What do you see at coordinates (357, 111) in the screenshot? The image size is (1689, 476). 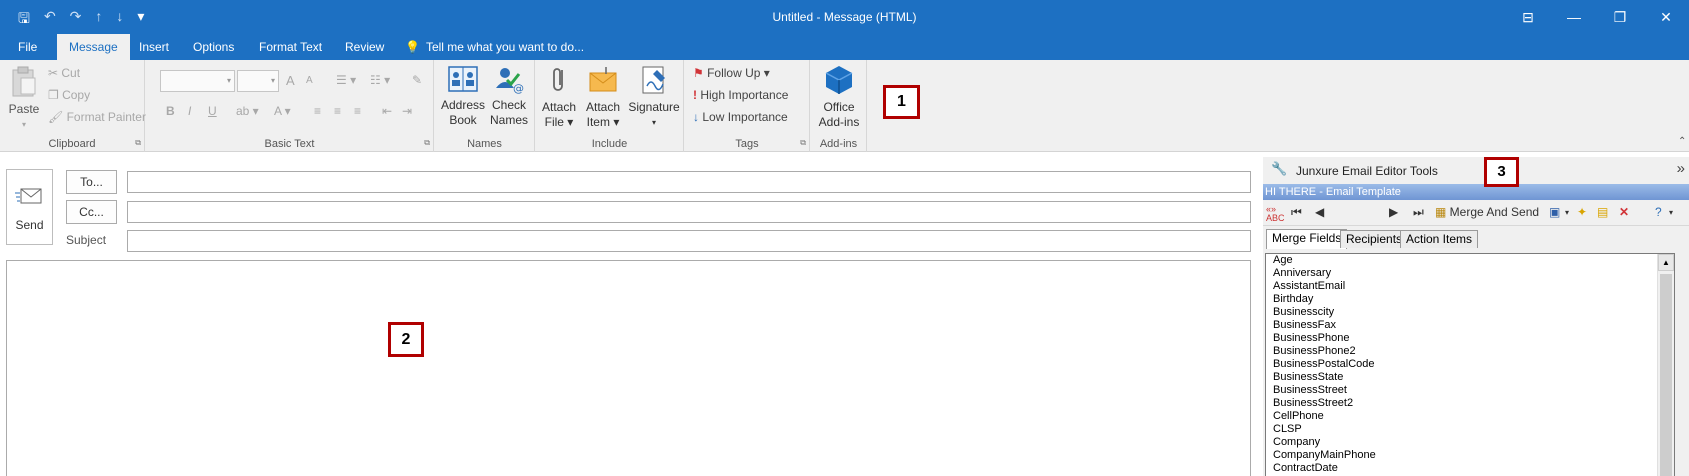 I see `align-right-icon: ≡` at bounding box center [357, 111].